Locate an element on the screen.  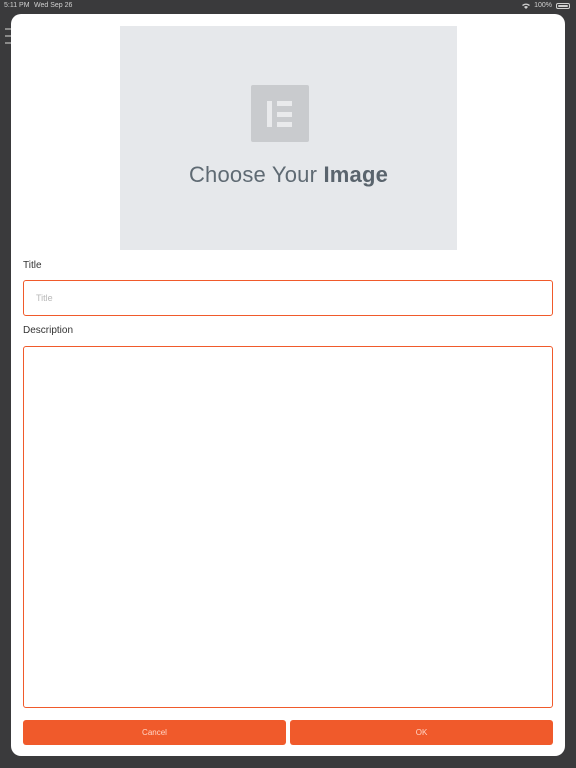
description-label: Description is located at coordinates (48, 330).